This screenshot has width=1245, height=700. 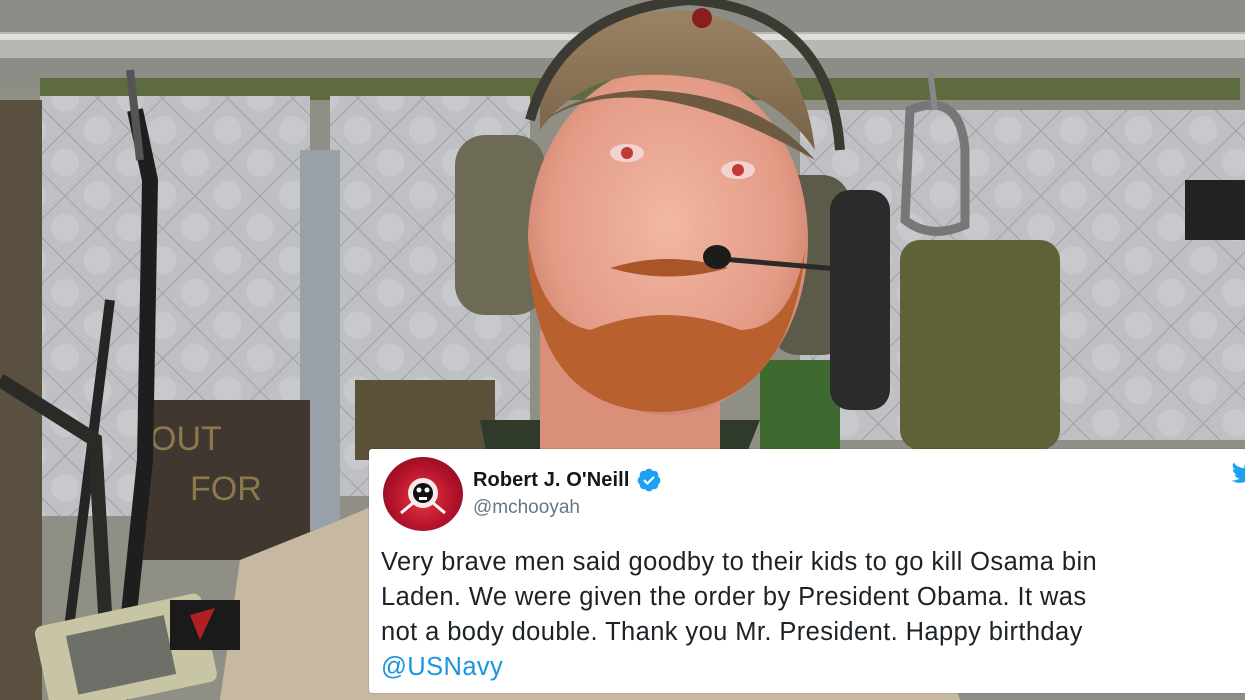 I want to click on avatar-emblem-icon, so click(x=423, y=496).